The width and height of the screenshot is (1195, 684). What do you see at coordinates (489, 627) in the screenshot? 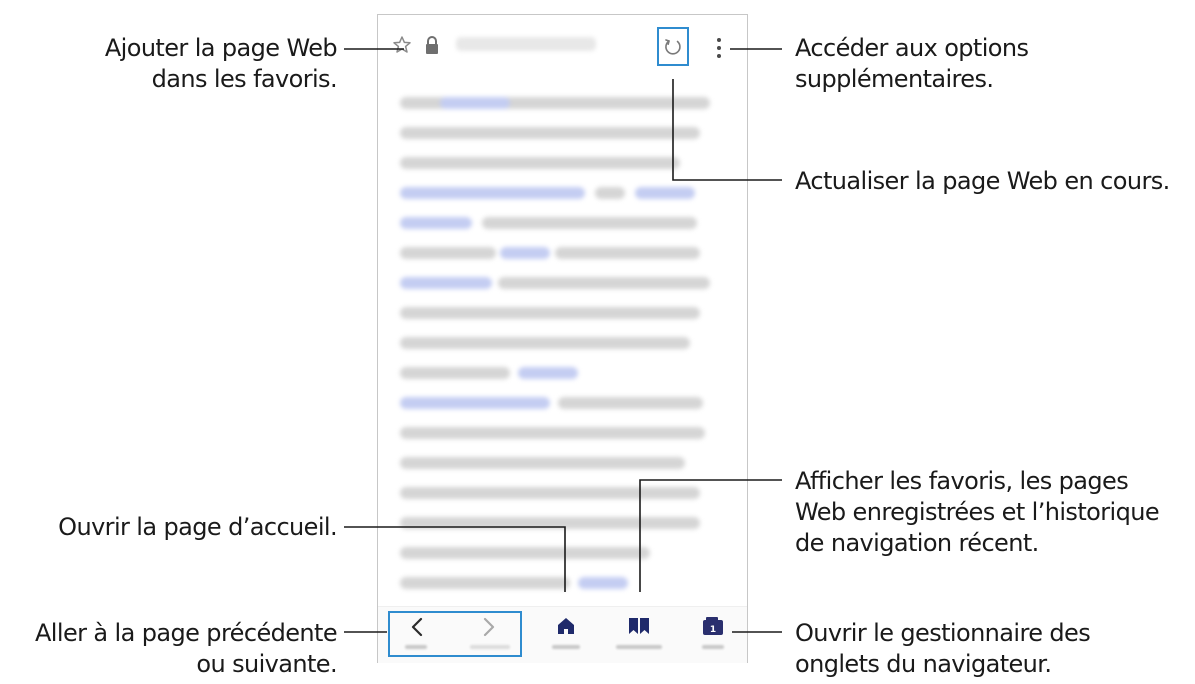
I see `chevron-right-icon` at bounding box center [489, 627].